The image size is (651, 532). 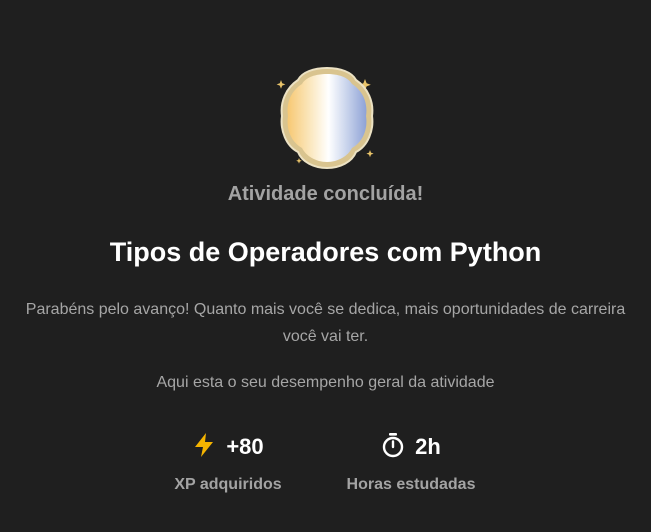 I want to click on stopwatch-icon, so click(x=393, y=447).